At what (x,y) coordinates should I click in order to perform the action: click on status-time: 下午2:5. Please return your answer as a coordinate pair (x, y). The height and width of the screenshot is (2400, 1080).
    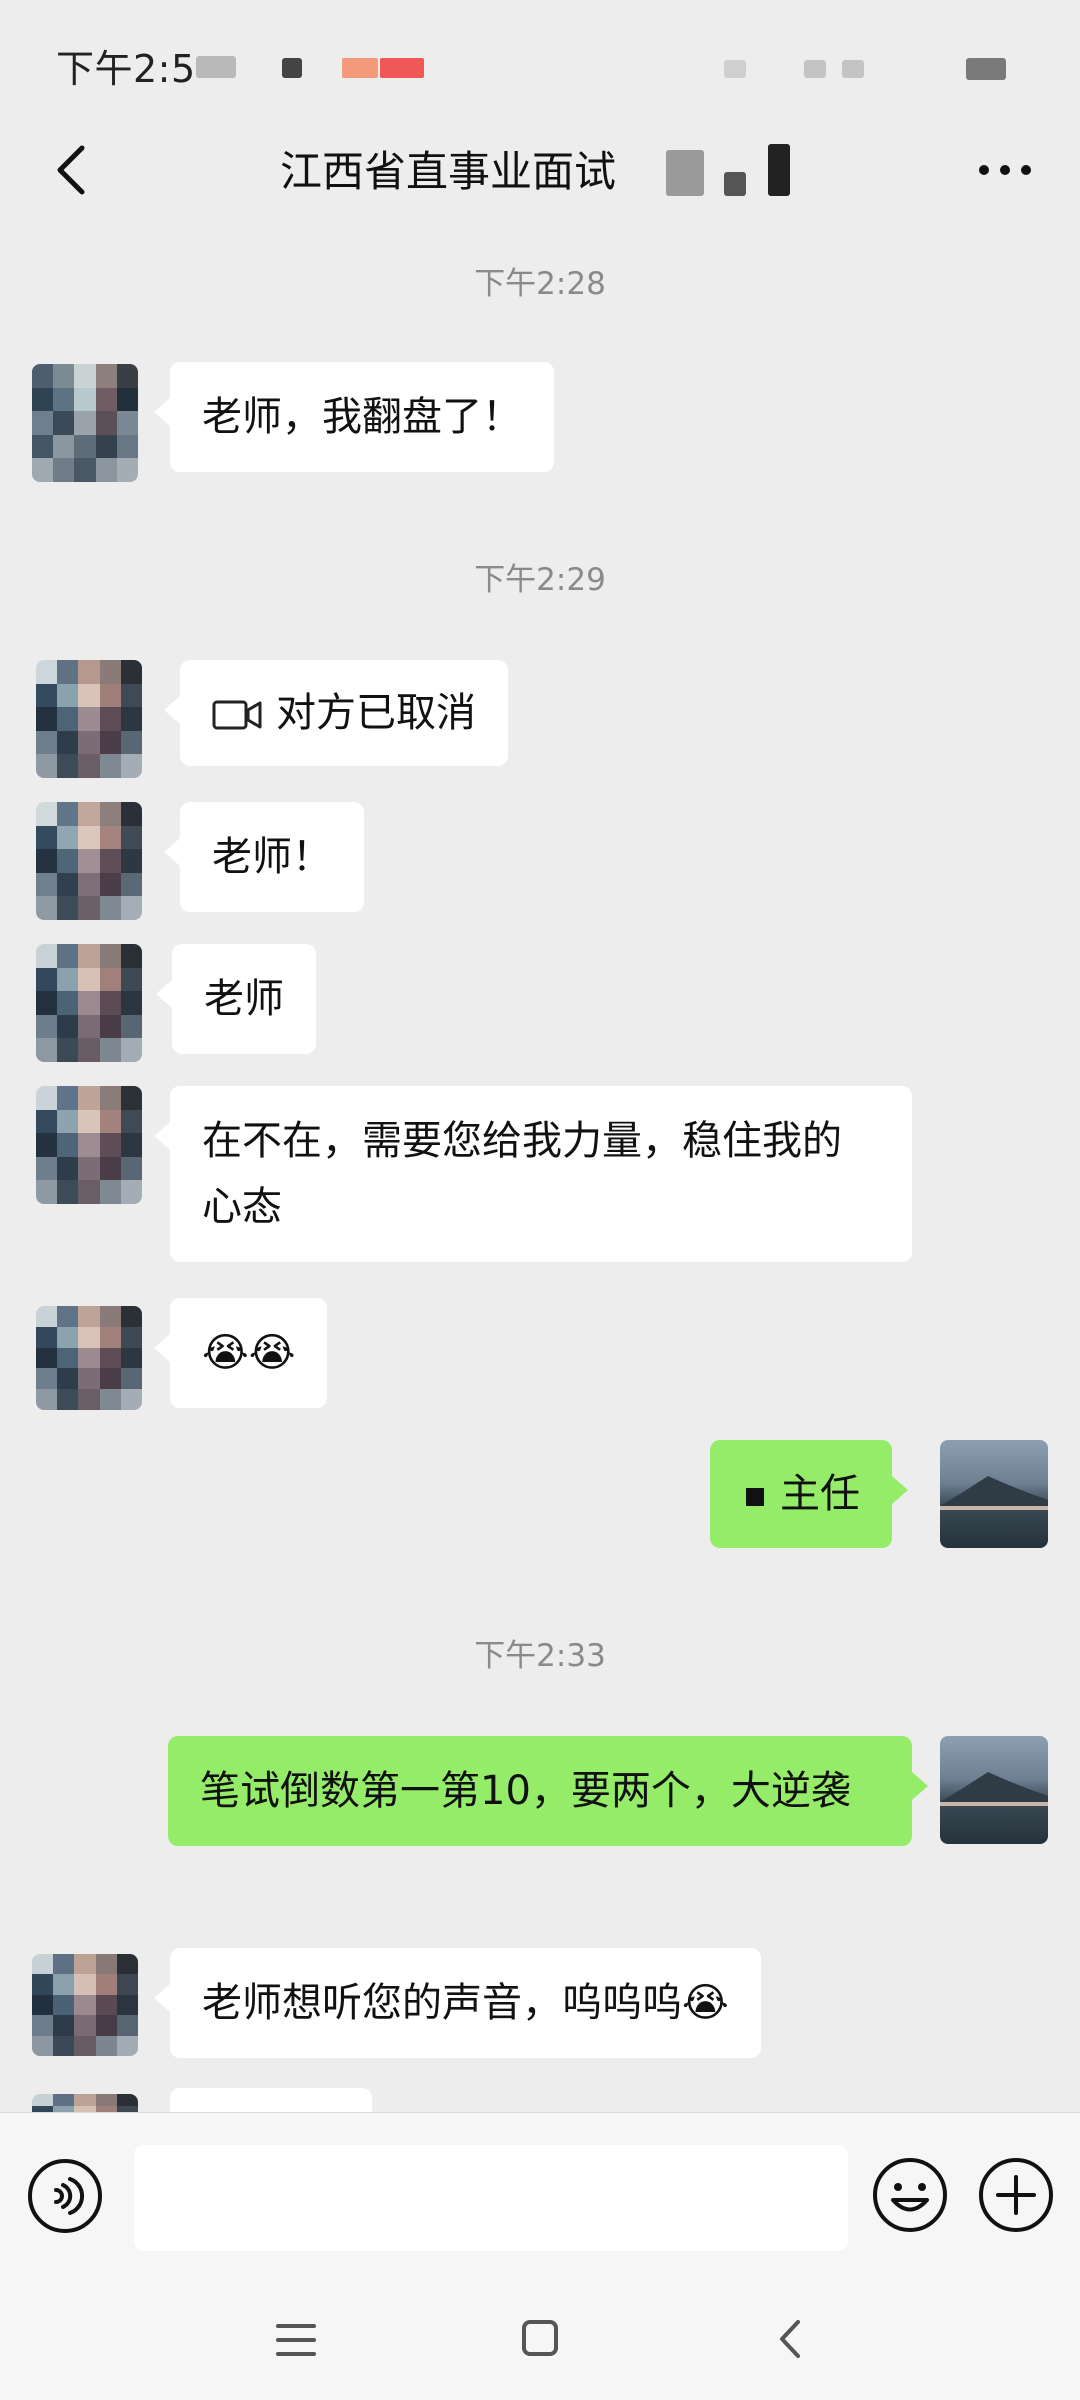
    Looking at the image, I should click on (126, 69).